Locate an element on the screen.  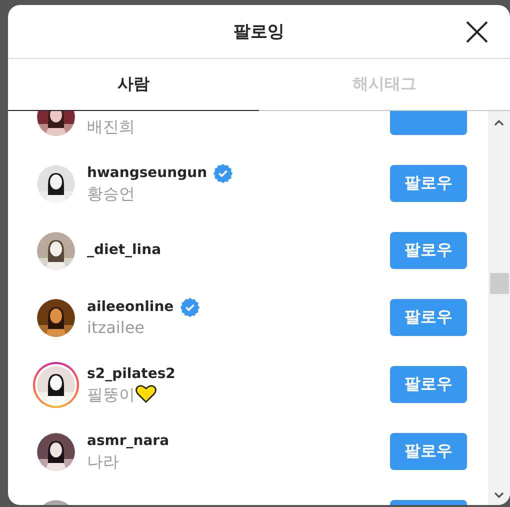
close-icon is located at coordinates (477, 32).